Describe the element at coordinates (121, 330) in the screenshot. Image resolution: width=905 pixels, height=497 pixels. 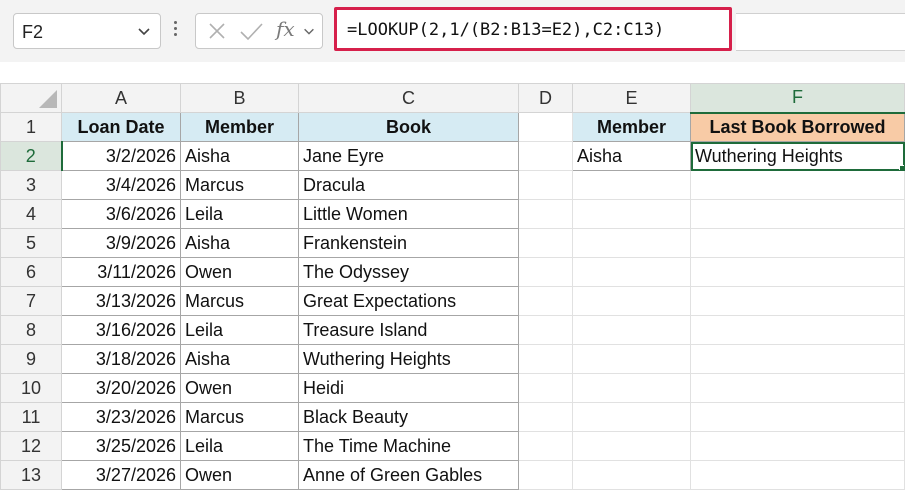
I see `loan-date-cell: 3/16/2026` at that location.